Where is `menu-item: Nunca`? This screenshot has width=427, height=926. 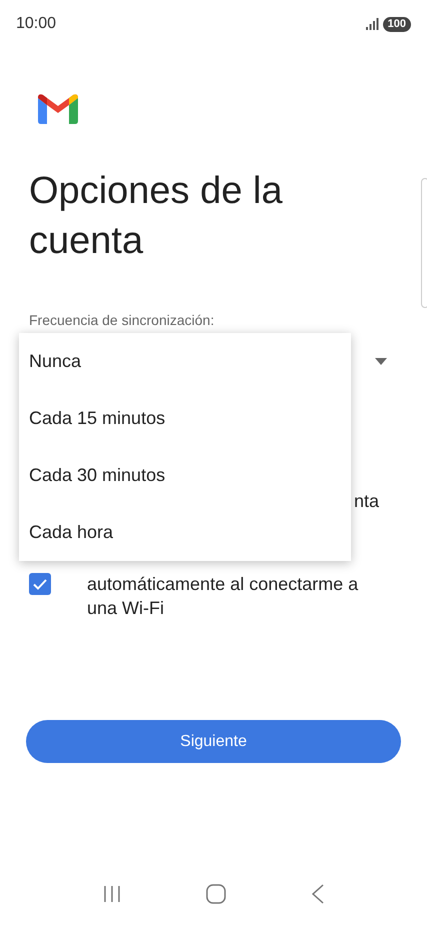
menu-item: Nunca is located at coordinates (185, 361).